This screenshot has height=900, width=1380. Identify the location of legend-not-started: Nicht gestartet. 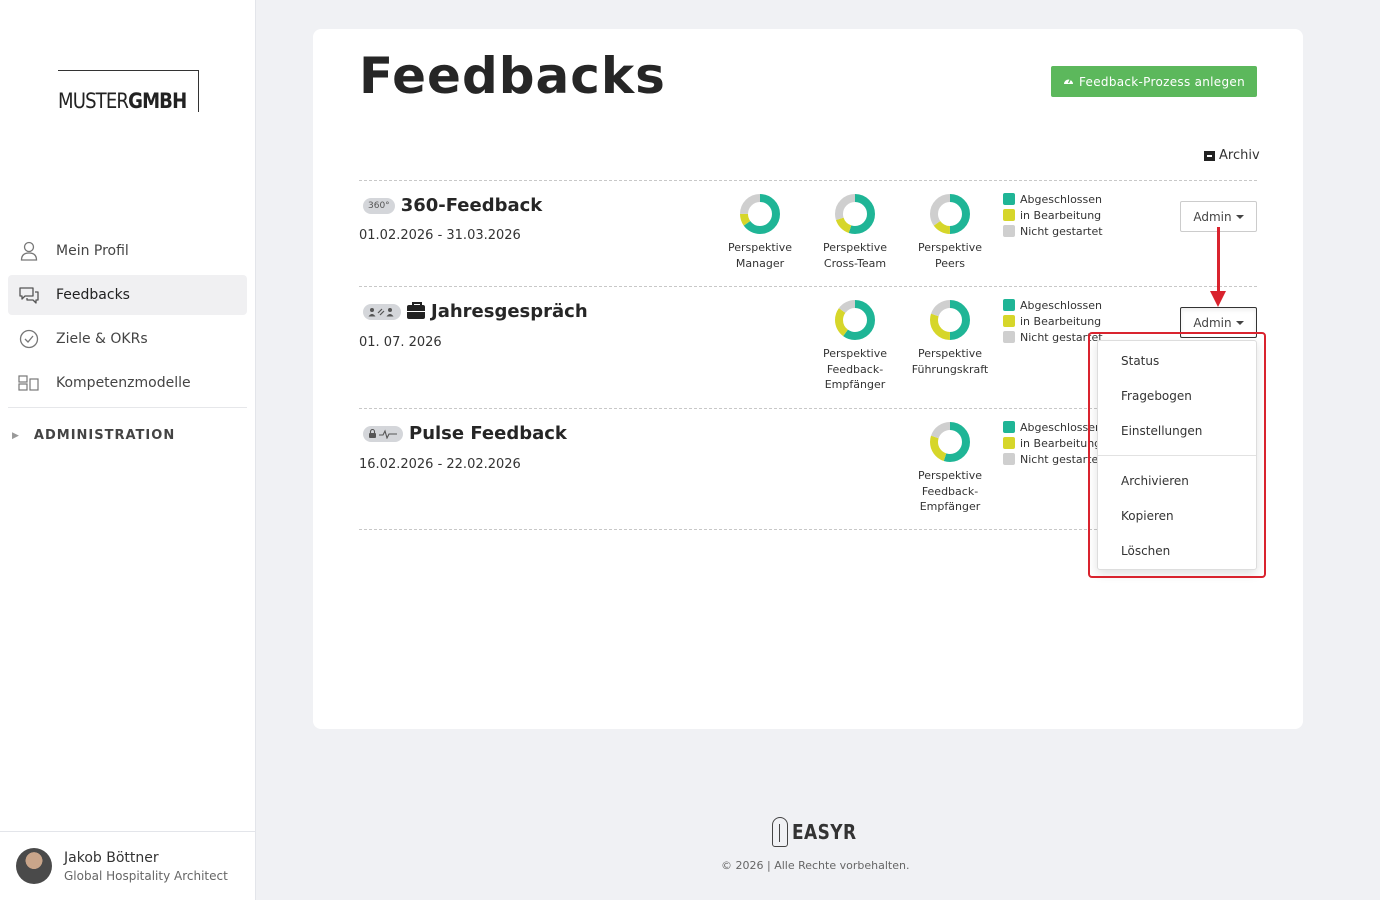
(1053, 231).